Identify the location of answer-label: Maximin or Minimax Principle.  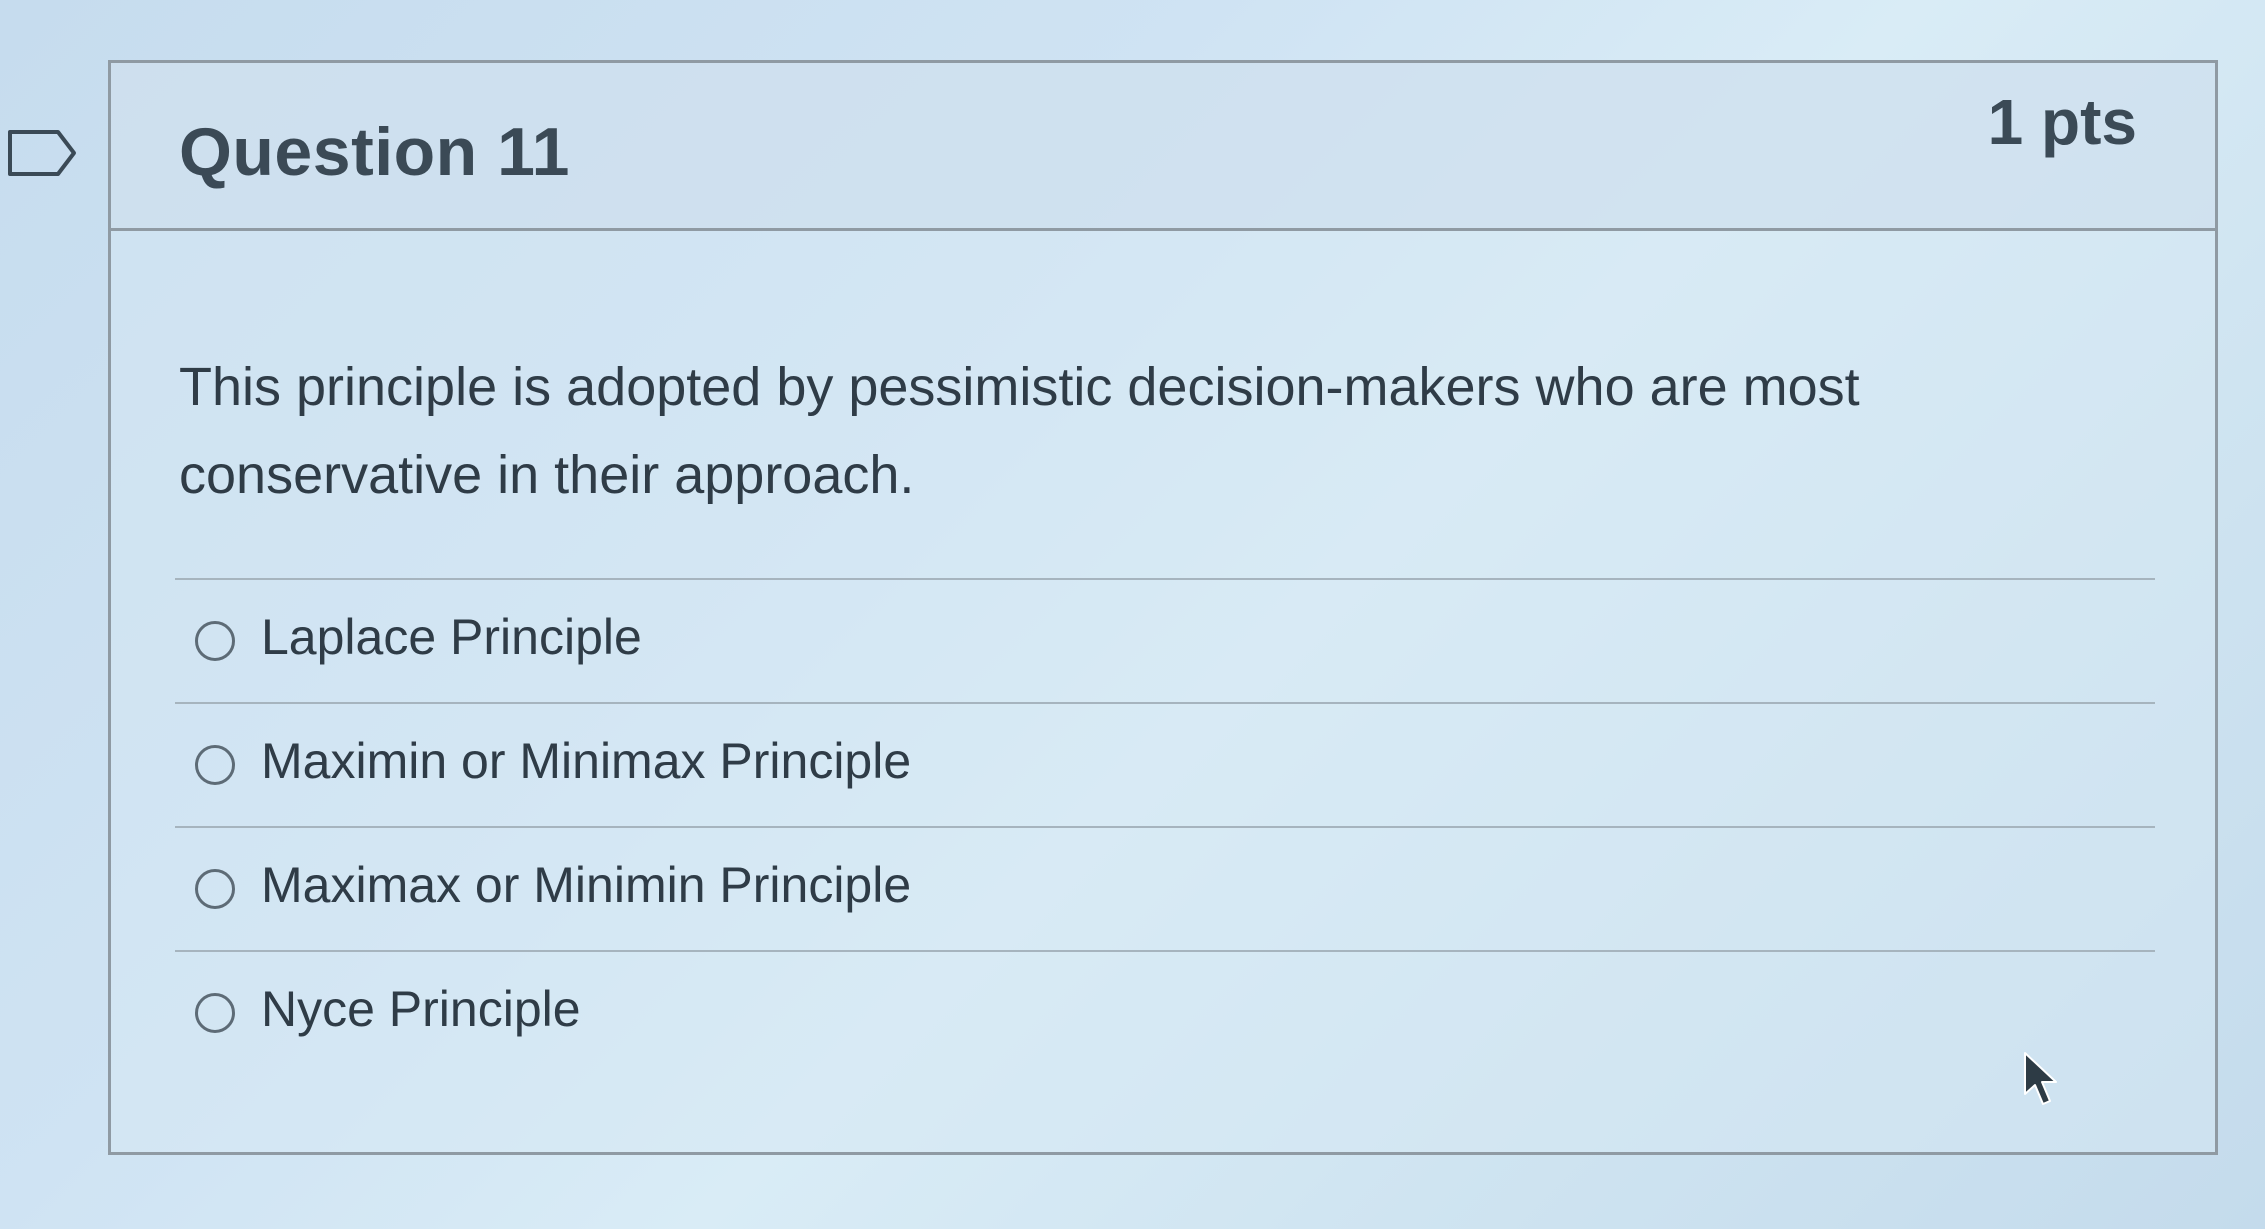
(586, 761).